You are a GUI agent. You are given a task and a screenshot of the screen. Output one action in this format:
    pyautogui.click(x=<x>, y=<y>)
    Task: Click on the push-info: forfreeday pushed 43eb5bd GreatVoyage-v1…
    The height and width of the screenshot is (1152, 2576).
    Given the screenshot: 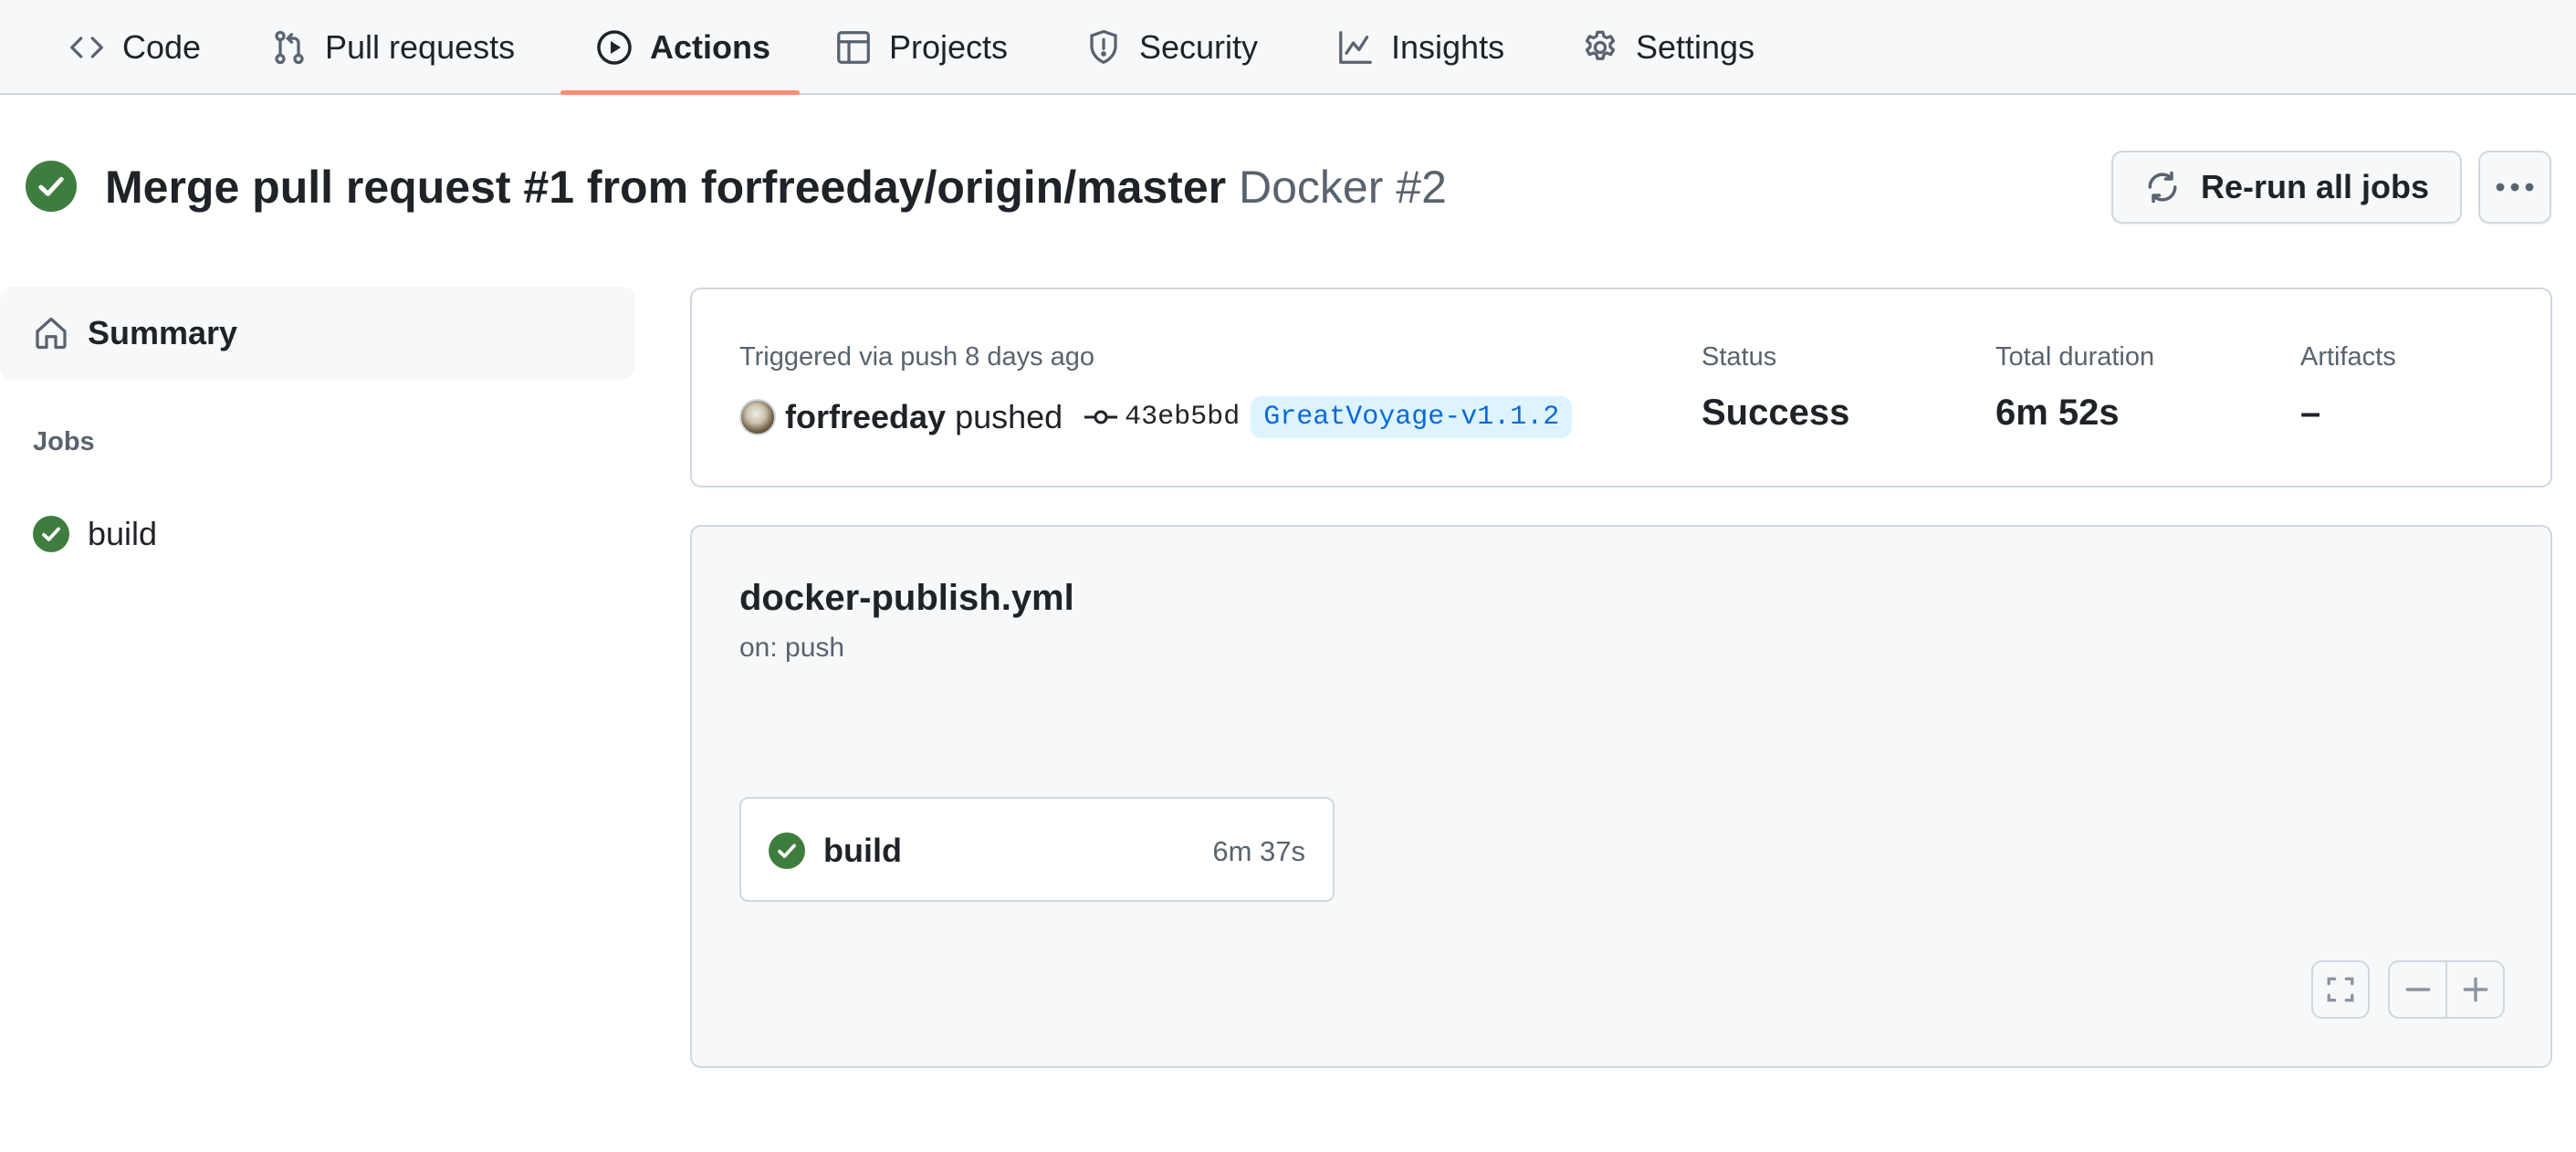 What is the action you would take?
    pyautogui.click(x=1156, y=417)
    